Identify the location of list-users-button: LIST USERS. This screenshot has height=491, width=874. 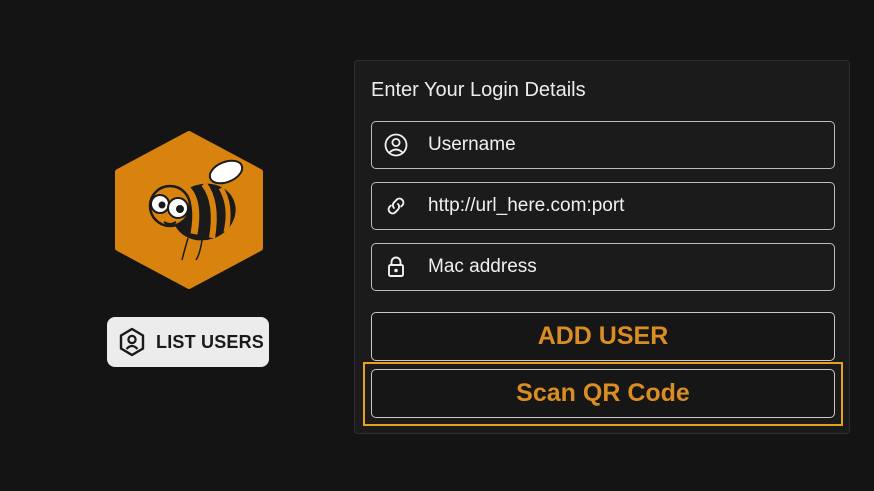
(188, 342).